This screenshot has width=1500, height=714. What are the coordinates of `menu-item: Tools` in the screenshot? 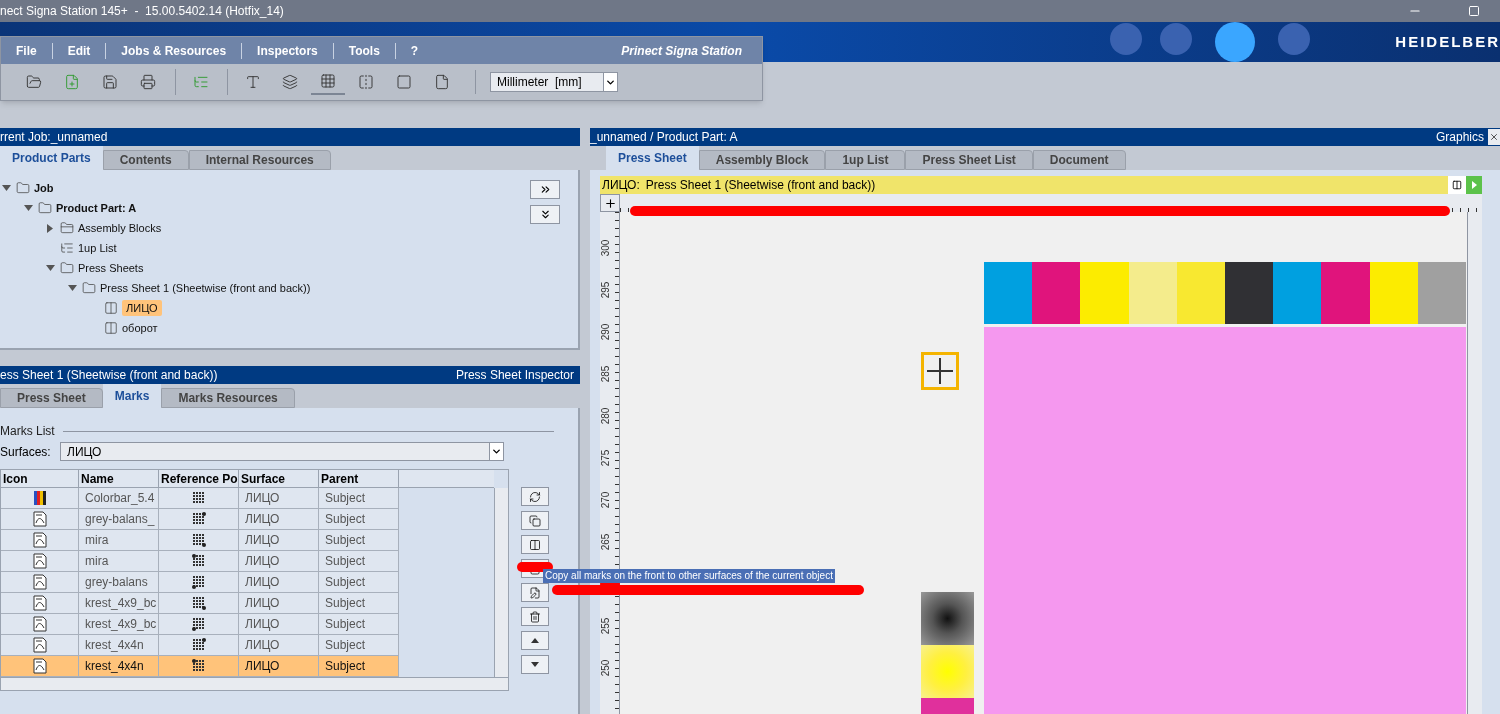 It's located at (364, 50).